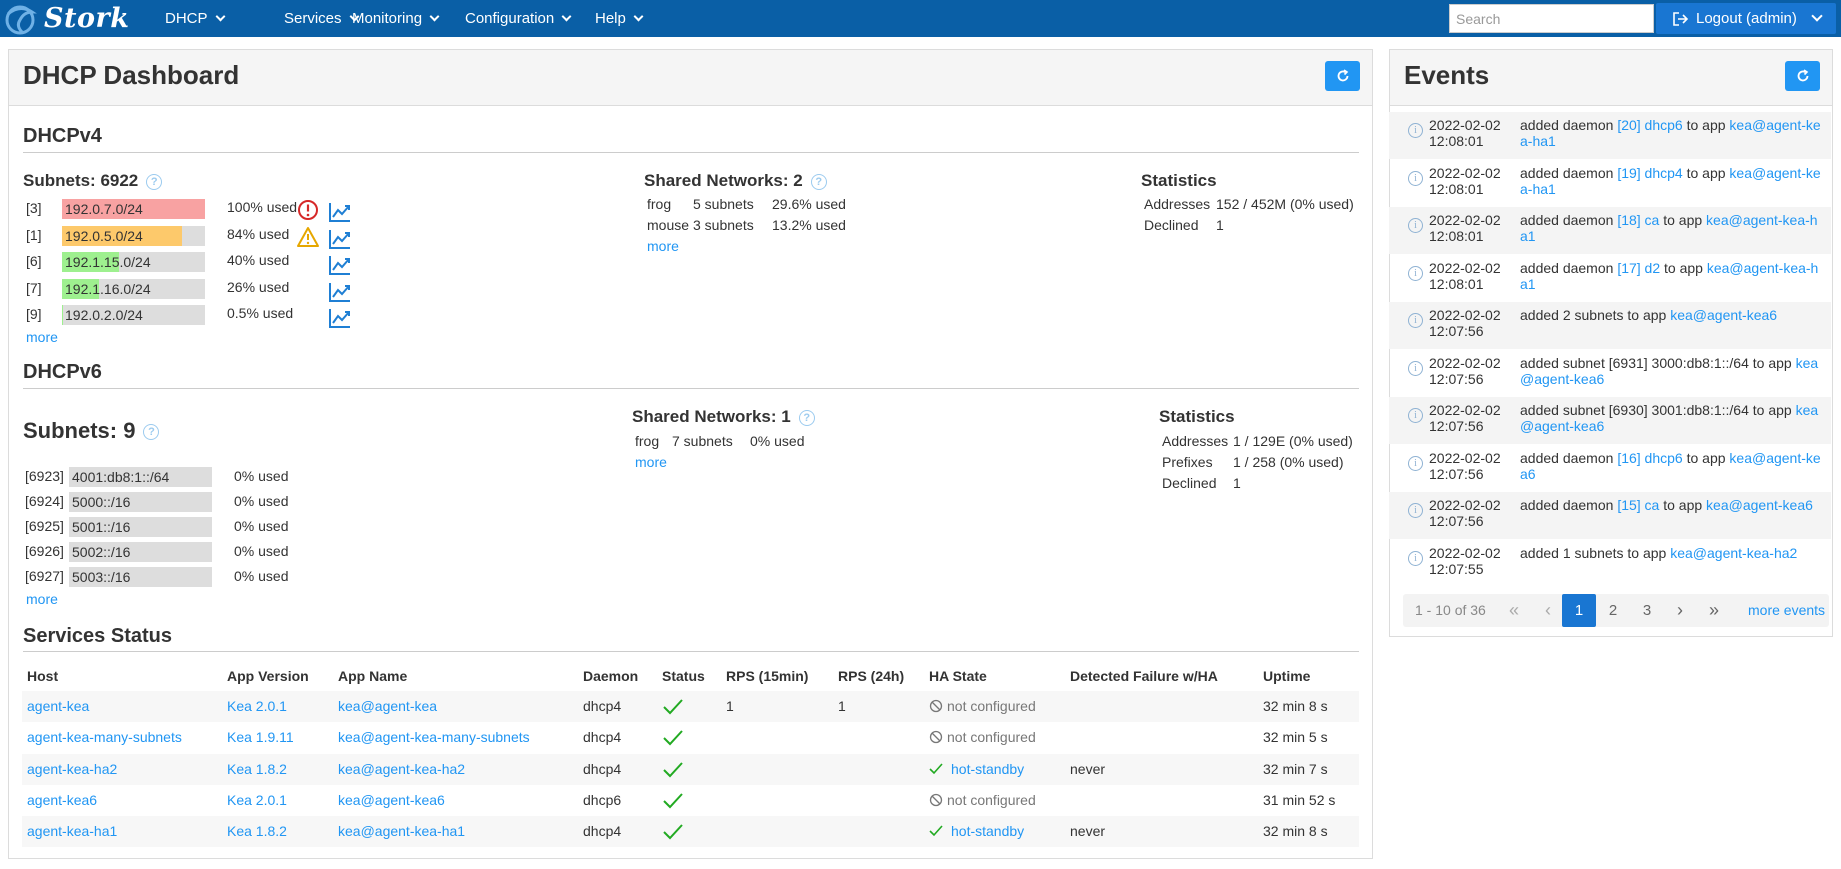 This screenshot has width=1841, height=869. What do you see at coordinates (42, 676) in the screenshot?
I see `col-host-header: Host` at bounding box center [42, 676].